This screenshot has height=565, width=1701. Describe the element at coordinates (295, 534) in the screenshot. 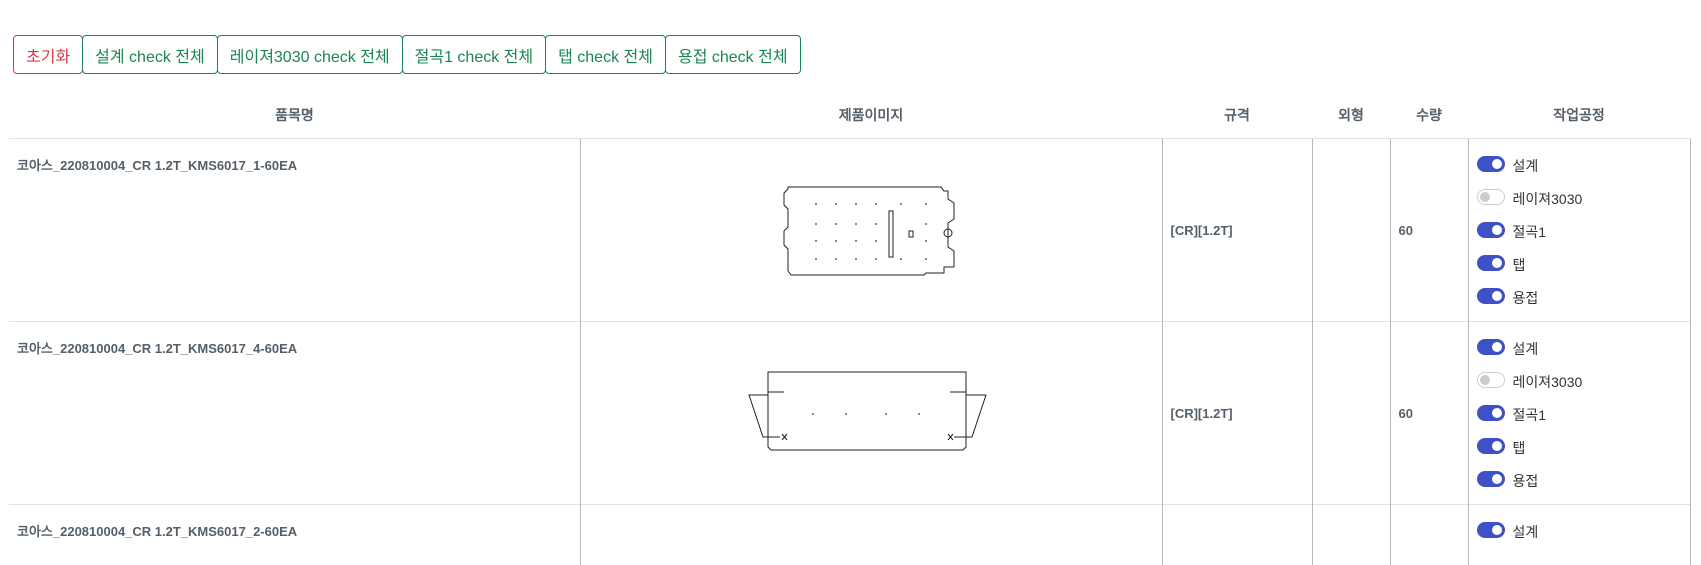

I see `item-name: 코아스_220810004_CR 1.2T_KMS6017_2-60EA` at that location.